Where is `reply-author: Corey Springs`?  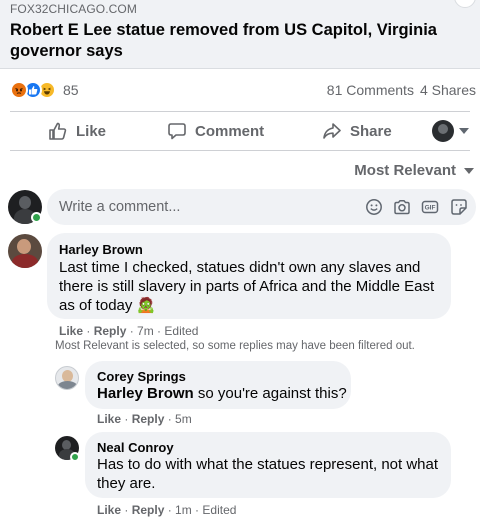
reply-author: Corey Springs is located at coordinates (141, 376).